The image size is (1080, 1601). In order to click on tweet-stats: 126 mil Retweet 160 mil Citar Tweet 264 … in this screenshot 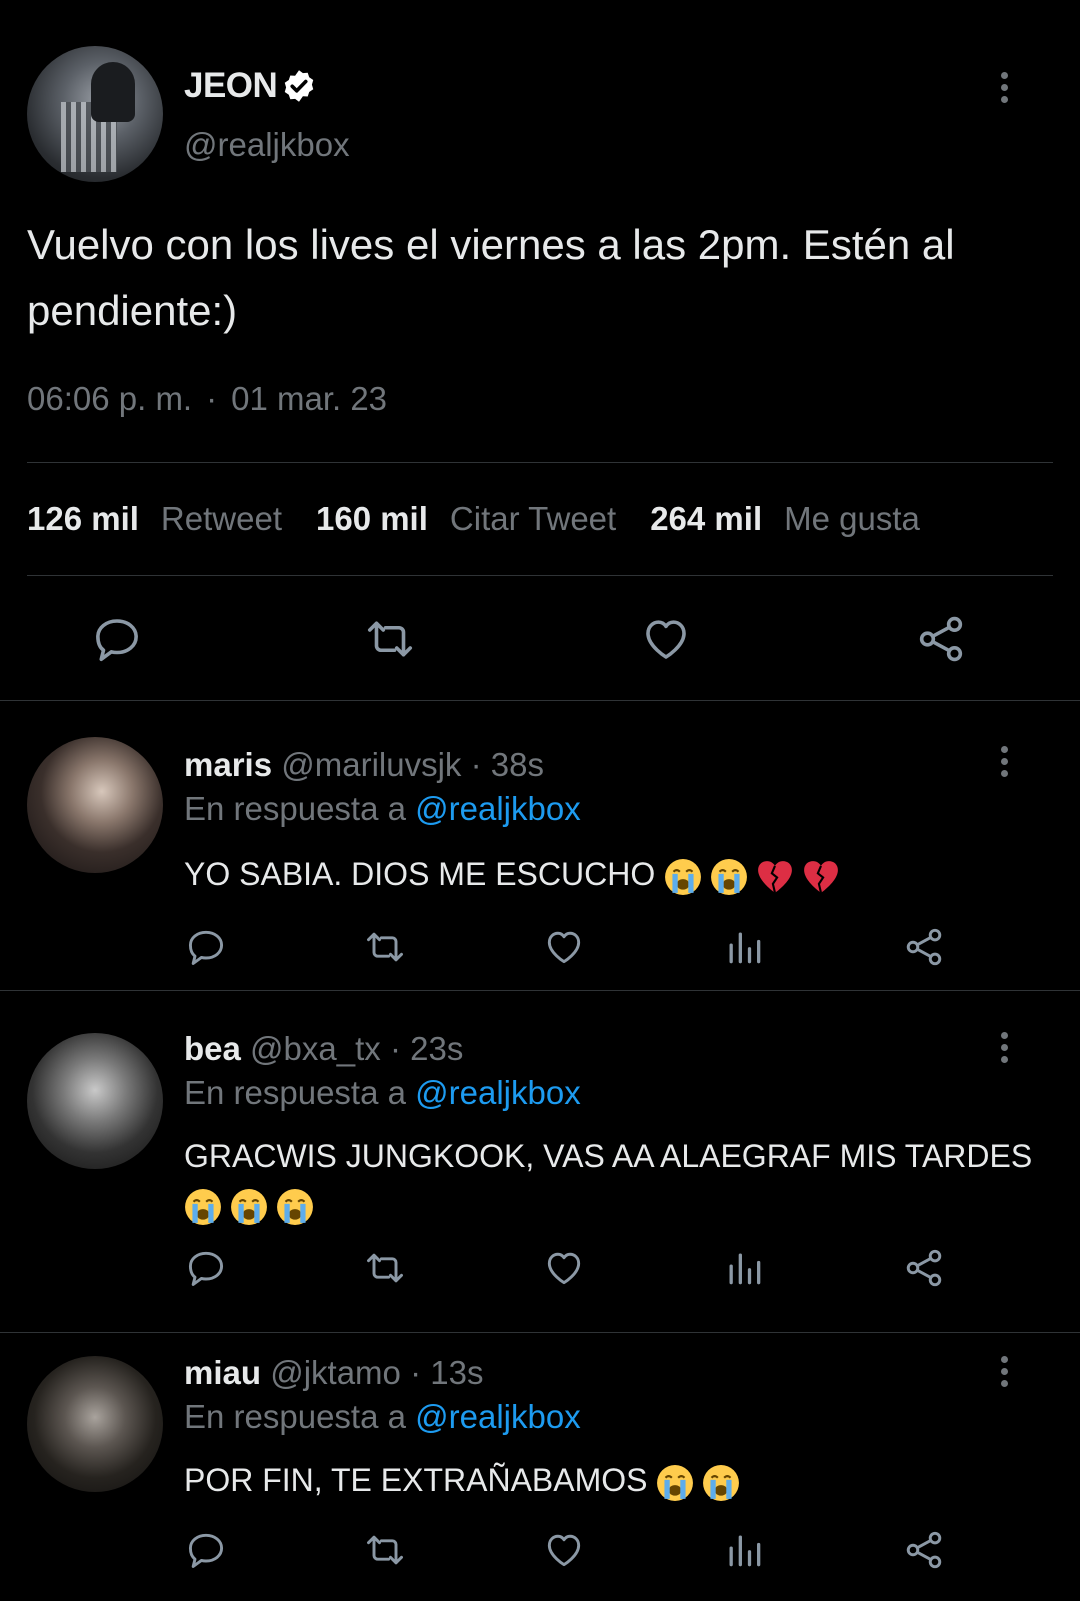, I will do `click(490, 519)`.